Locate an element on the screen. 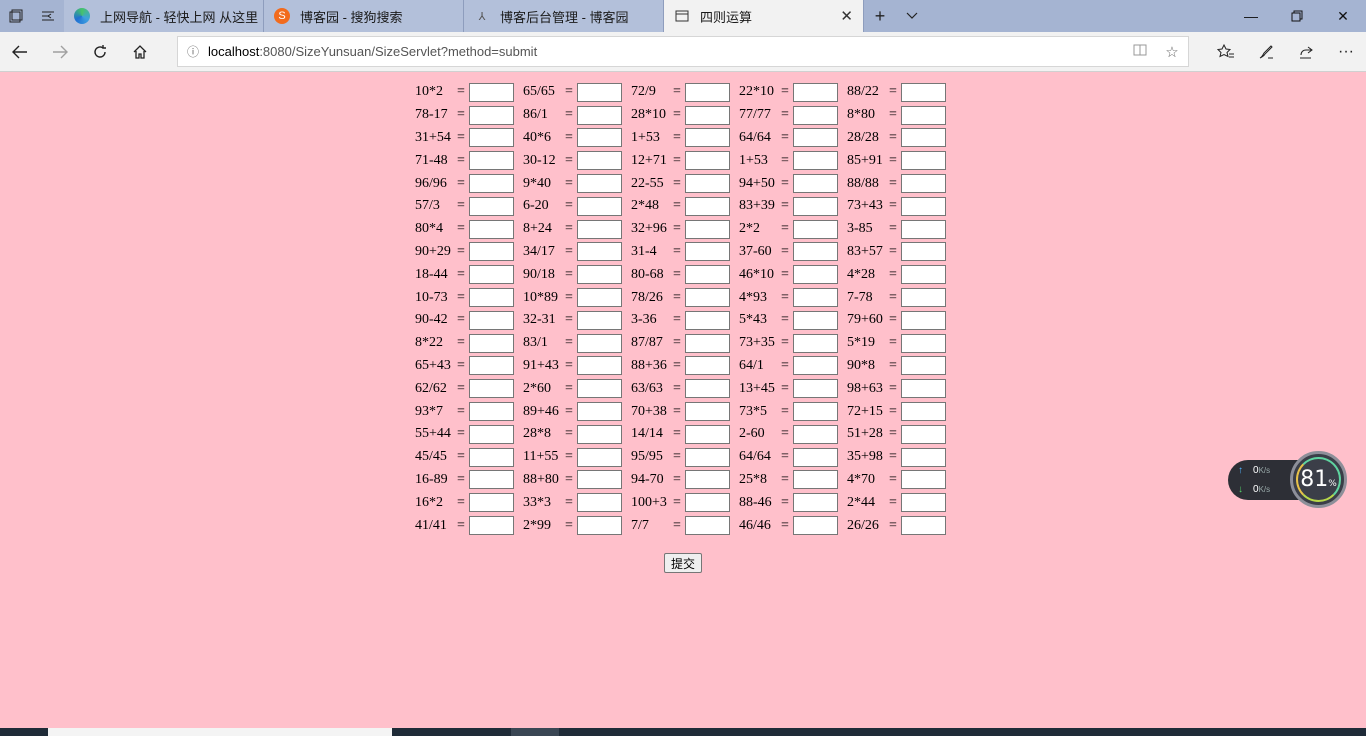 This screenshot has height=736, width=1366. refresh-button is located at coordinates (100, 52).